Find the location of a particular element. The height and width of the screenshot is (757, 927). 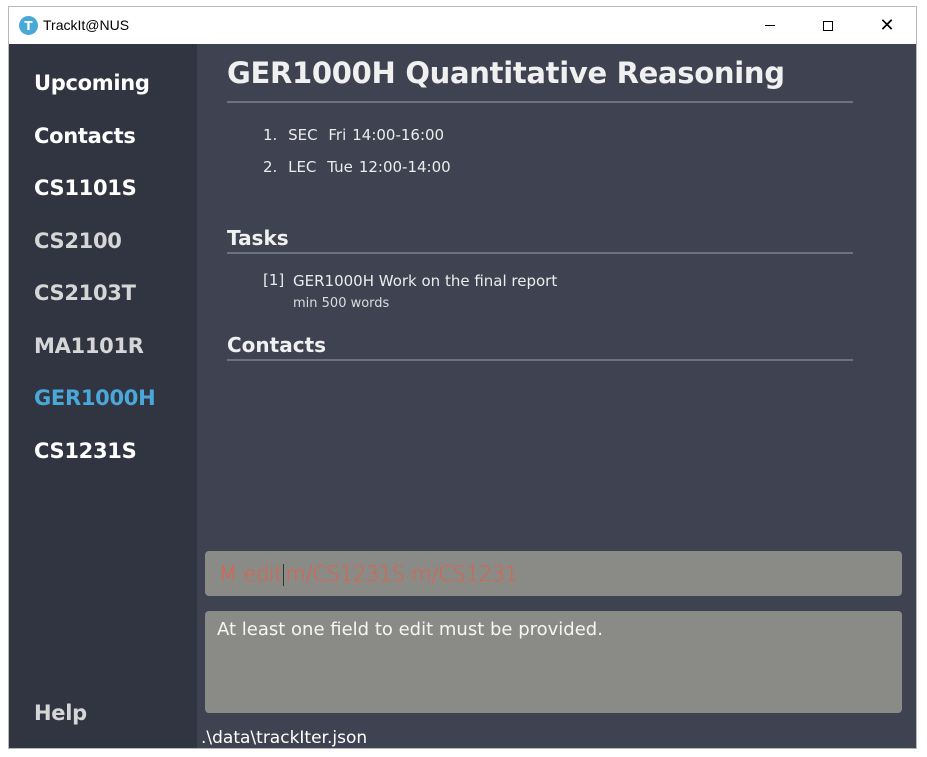

lesson-item: 1. SEC Fri 14:00-16:00 is located at coordinates (356, 135).